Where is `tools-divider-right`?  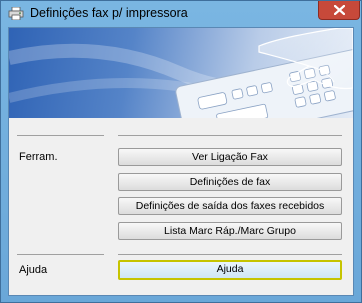
tools-divider-right is located at coordinates (230, 135).